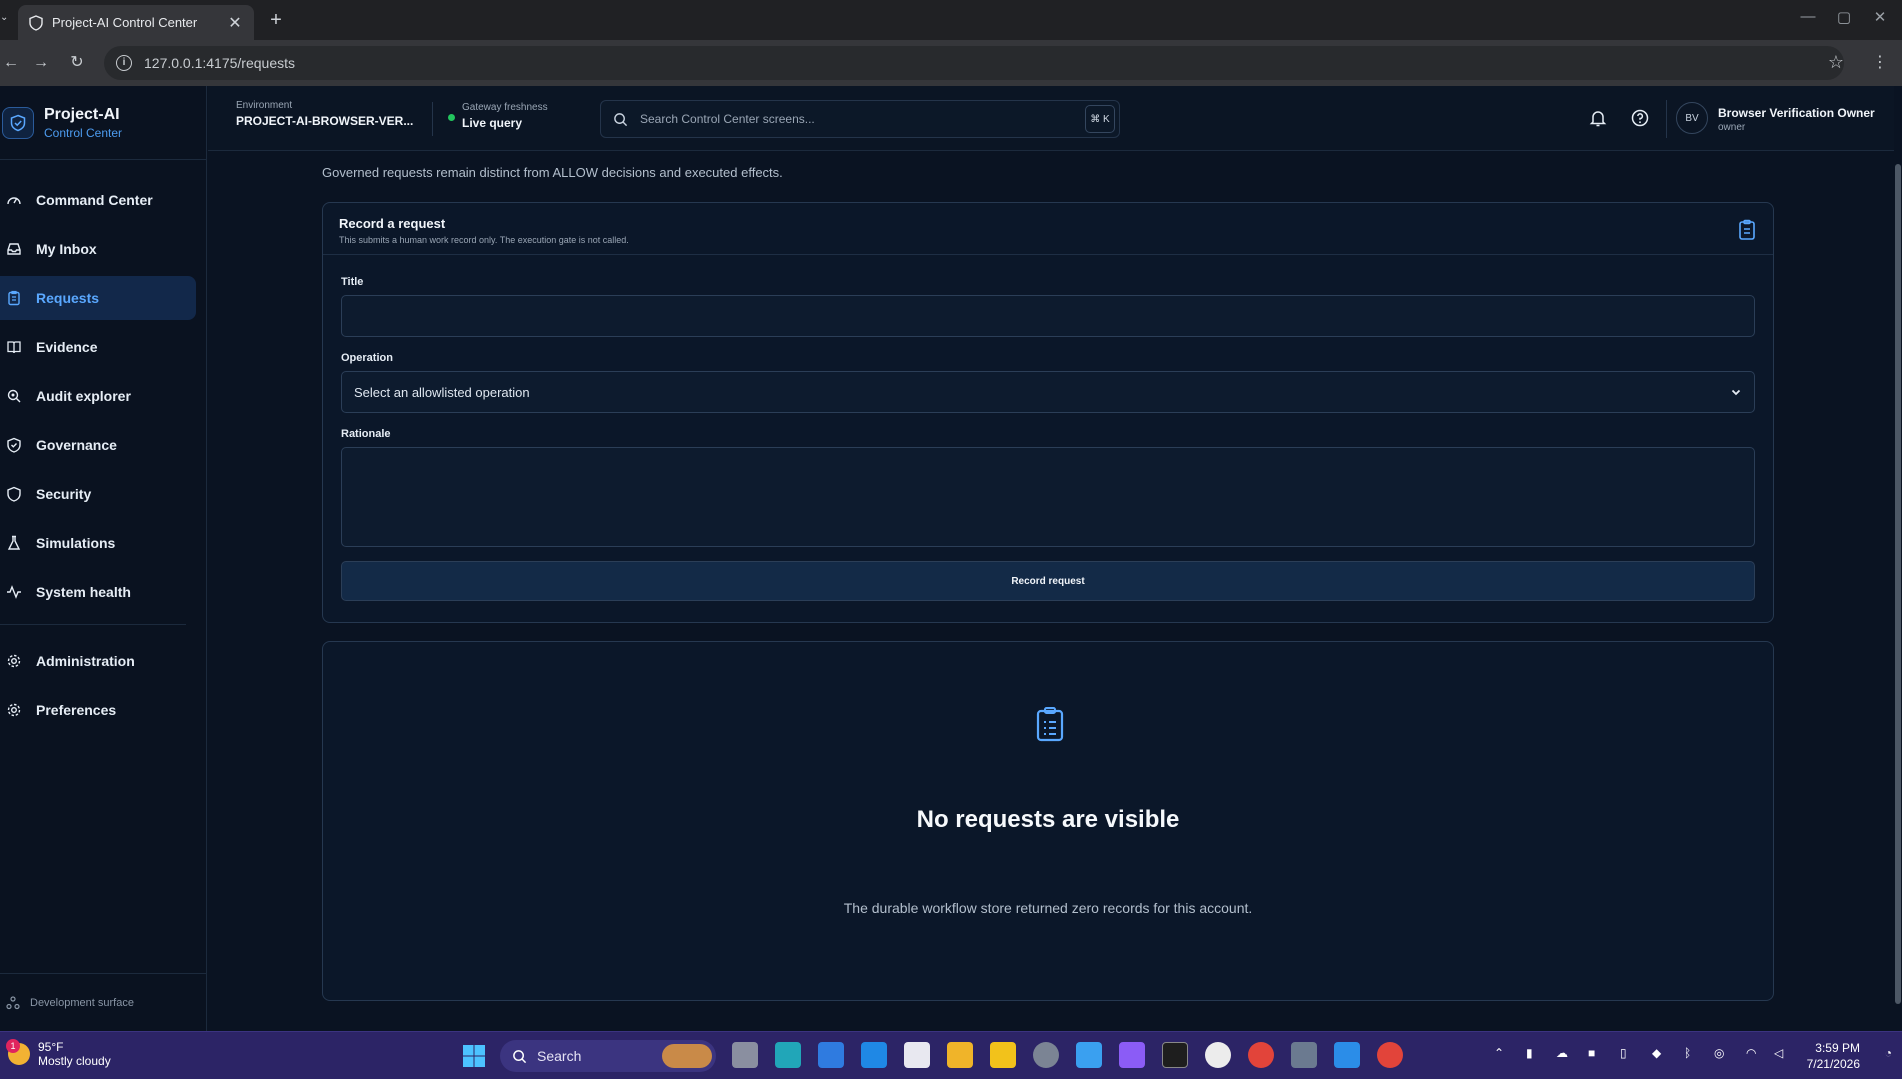 This screenshot has width=1902, height=1079. I want to click on inbox-icon, so click(14, 249).